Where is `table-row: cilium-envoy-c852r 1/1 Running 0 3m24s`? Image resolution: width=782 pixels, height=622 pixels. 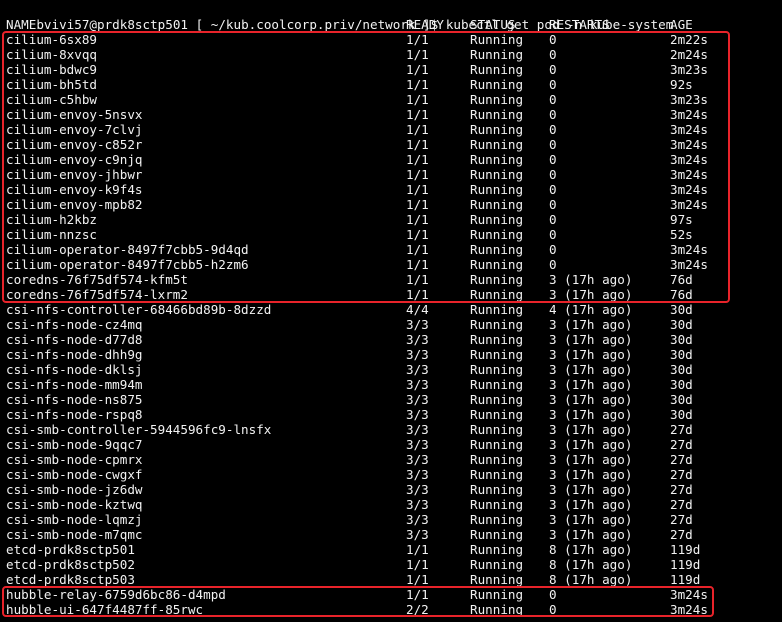
table-row: cilium-envoy-c852r 1/1 Running 0 3m24s is located at coordinates (391, 144).